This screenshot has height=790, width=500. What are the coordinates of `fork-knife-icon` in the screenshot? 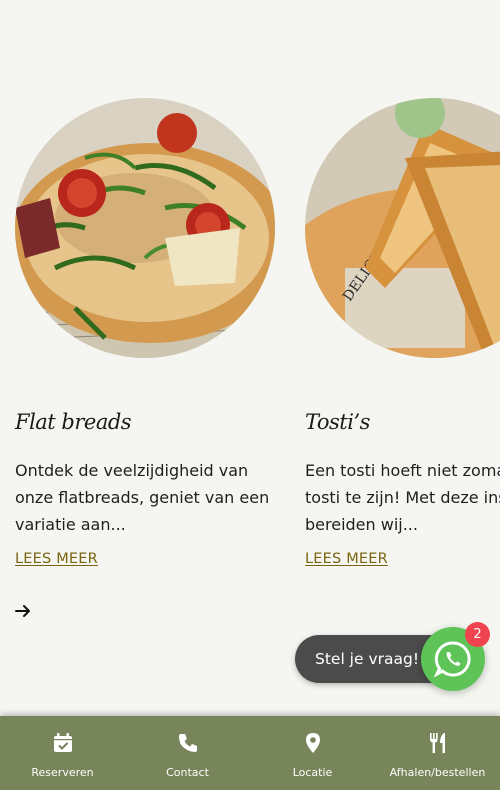 It's located at (437, 743).